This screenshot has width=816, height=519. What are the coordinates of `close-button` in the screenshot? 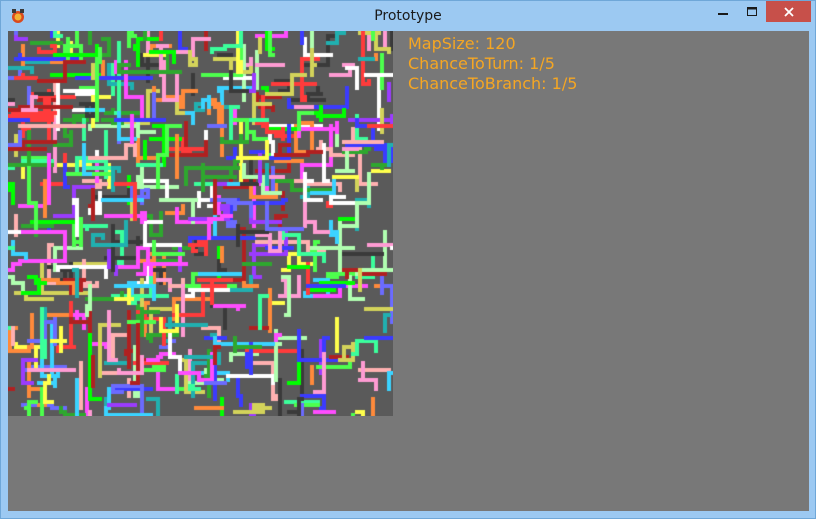 It's located at (788, 11).